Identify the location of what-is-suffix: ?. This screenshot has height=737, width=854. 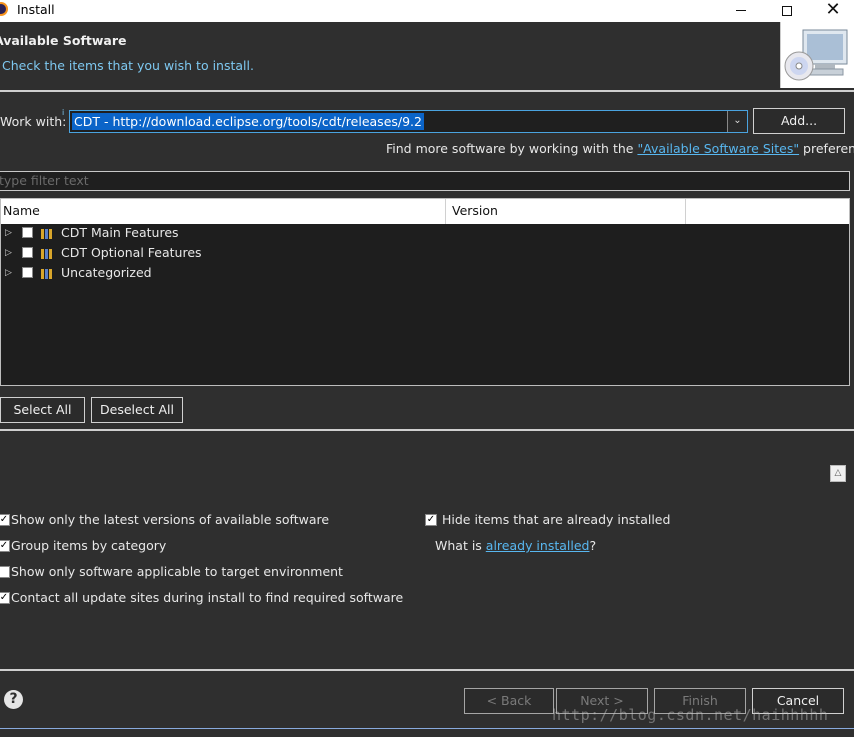
(593, 545).